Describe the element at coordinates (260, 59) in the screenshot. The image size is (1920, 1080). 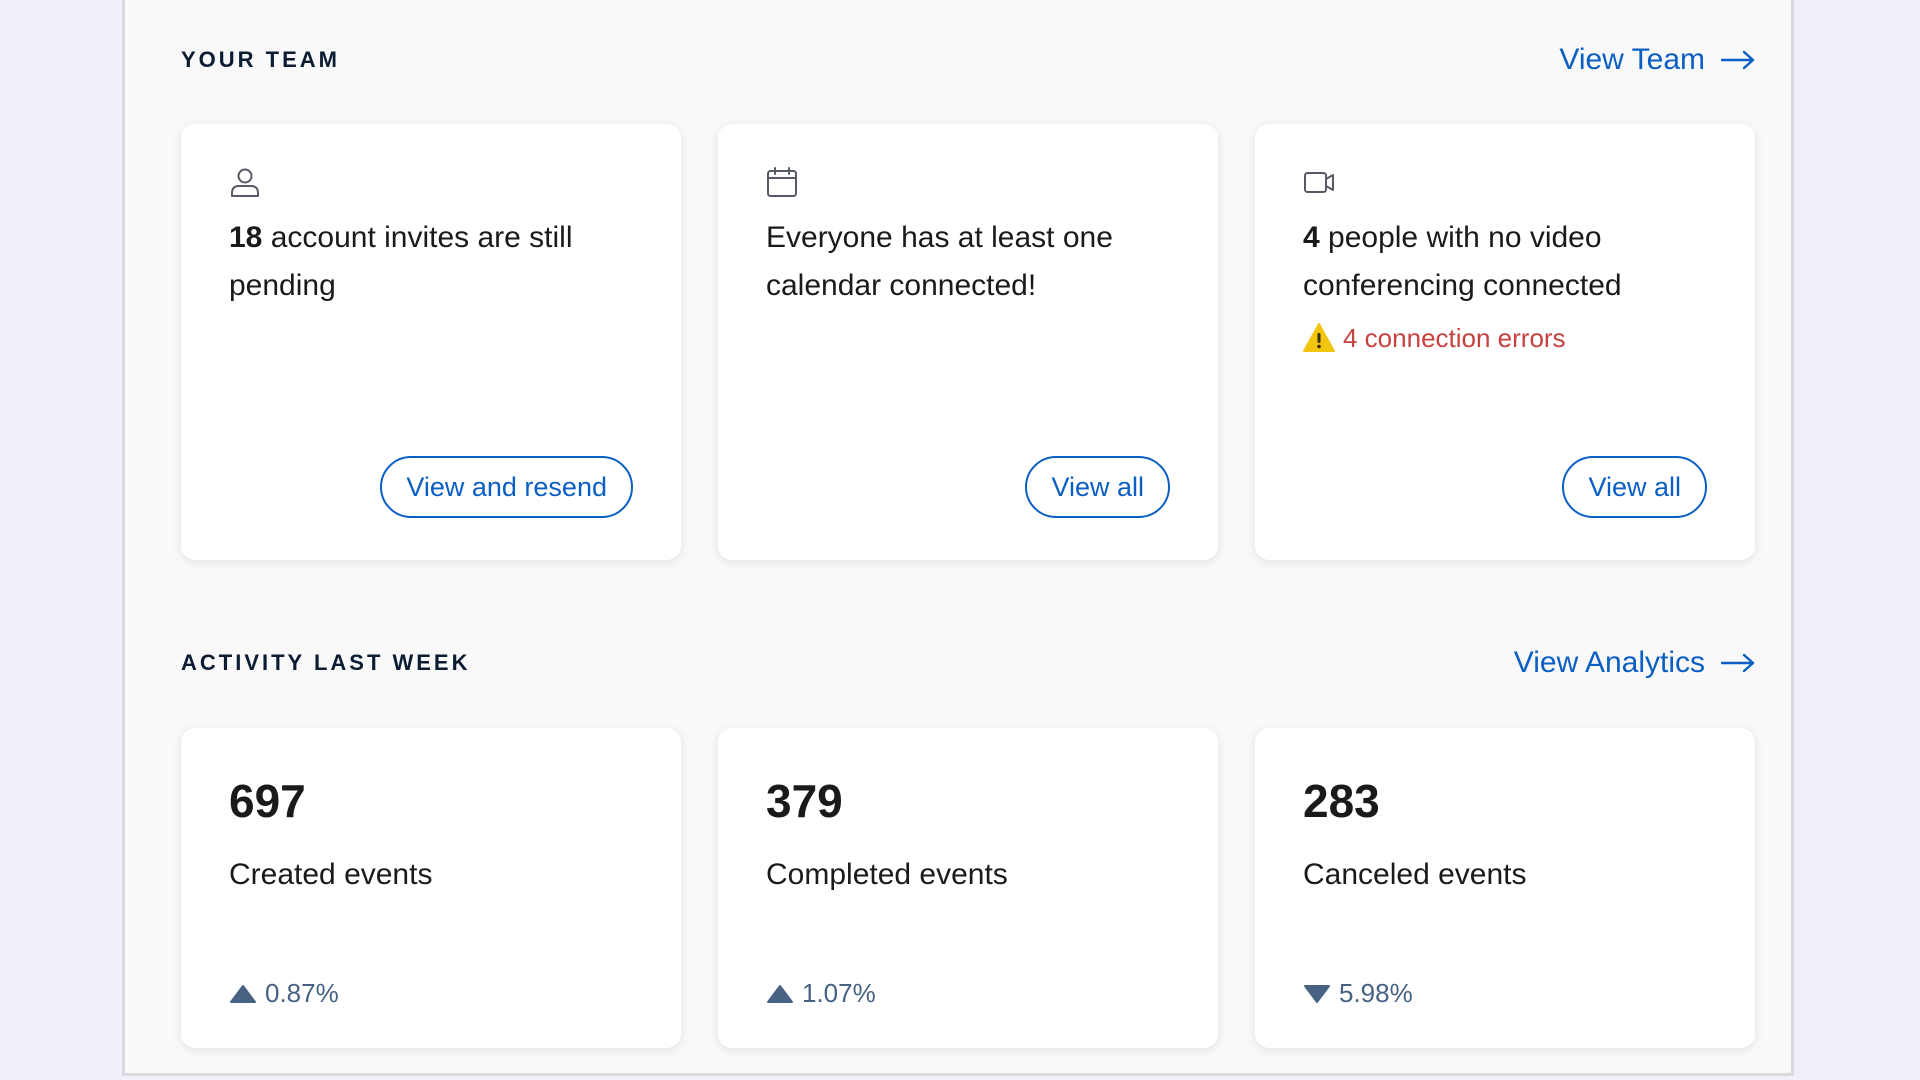
I see `team-section-title: YOUR TEAM` at that location.